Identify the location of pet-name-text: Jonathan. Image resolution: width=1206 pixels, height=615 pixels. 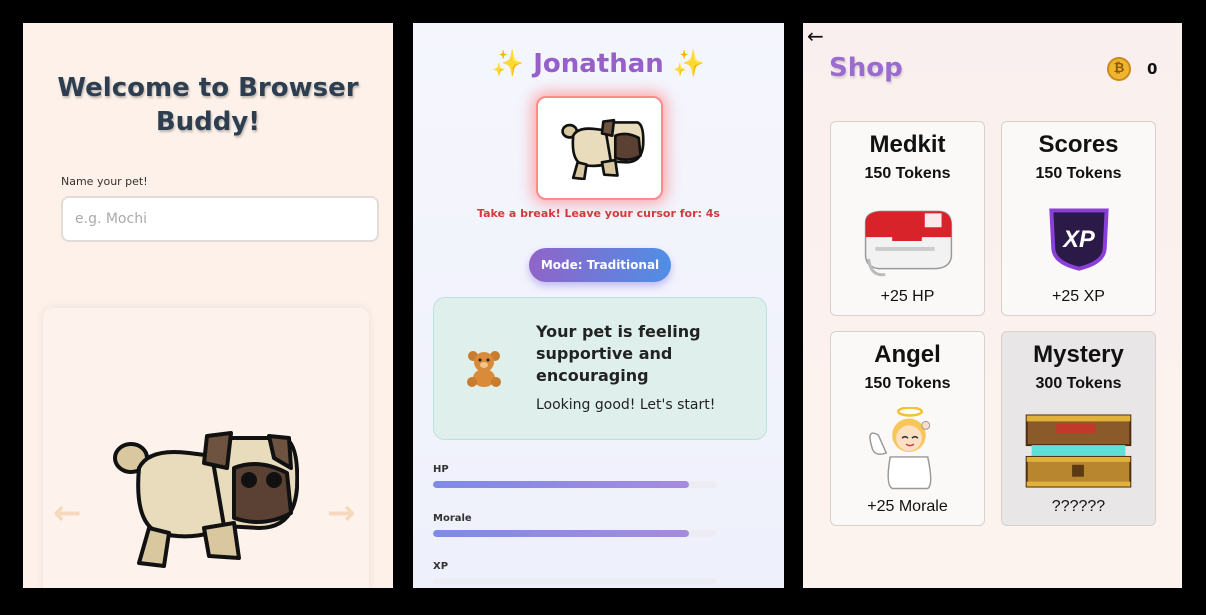
(598, 64).